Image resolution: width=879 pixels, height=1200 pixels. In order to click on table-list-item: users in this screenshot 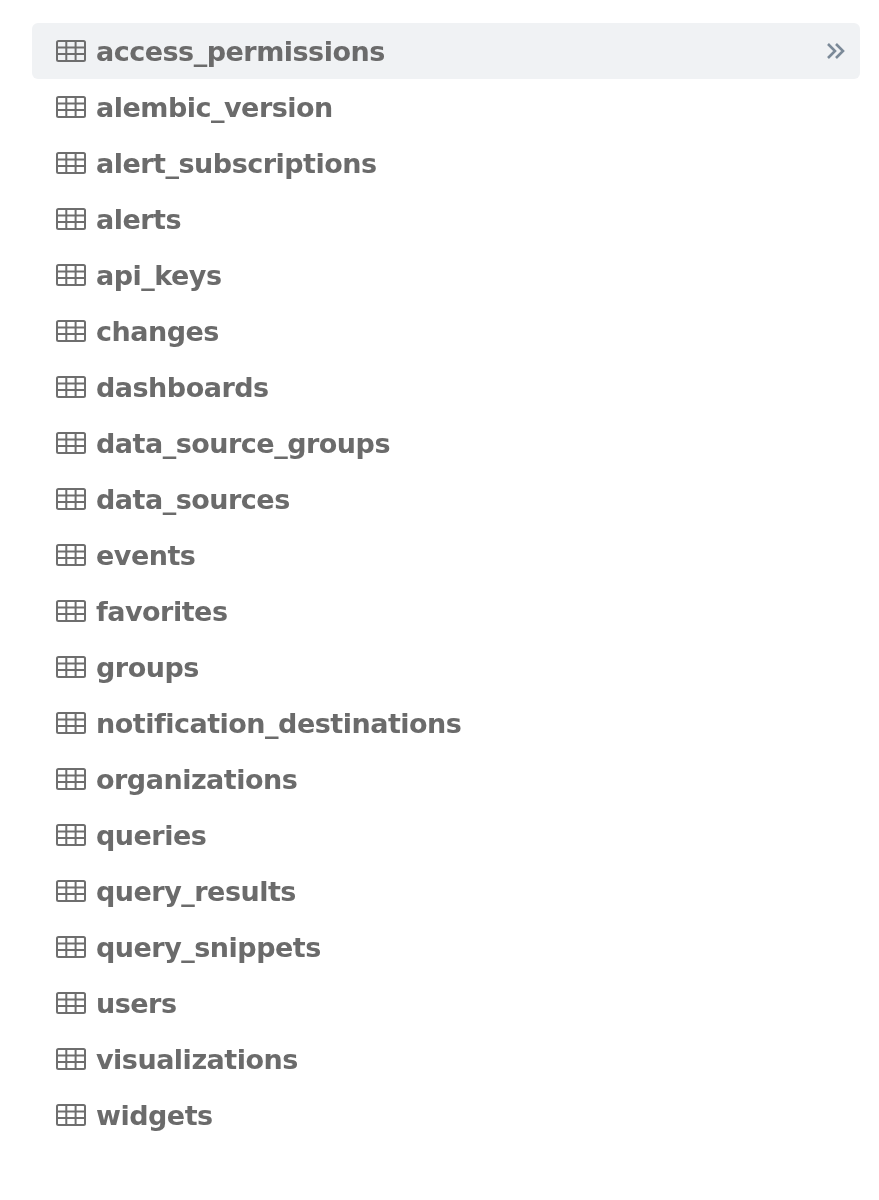, I will do `click(446, 1003)`.